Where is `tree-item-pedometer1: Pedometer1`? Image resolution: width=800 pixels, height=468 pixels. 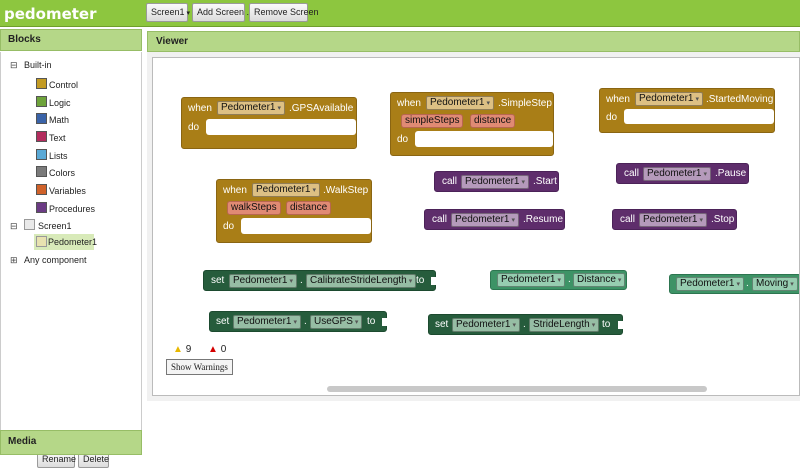 tree-item-pedometer1: Pedometer1 is located at coordinates (65, 242).